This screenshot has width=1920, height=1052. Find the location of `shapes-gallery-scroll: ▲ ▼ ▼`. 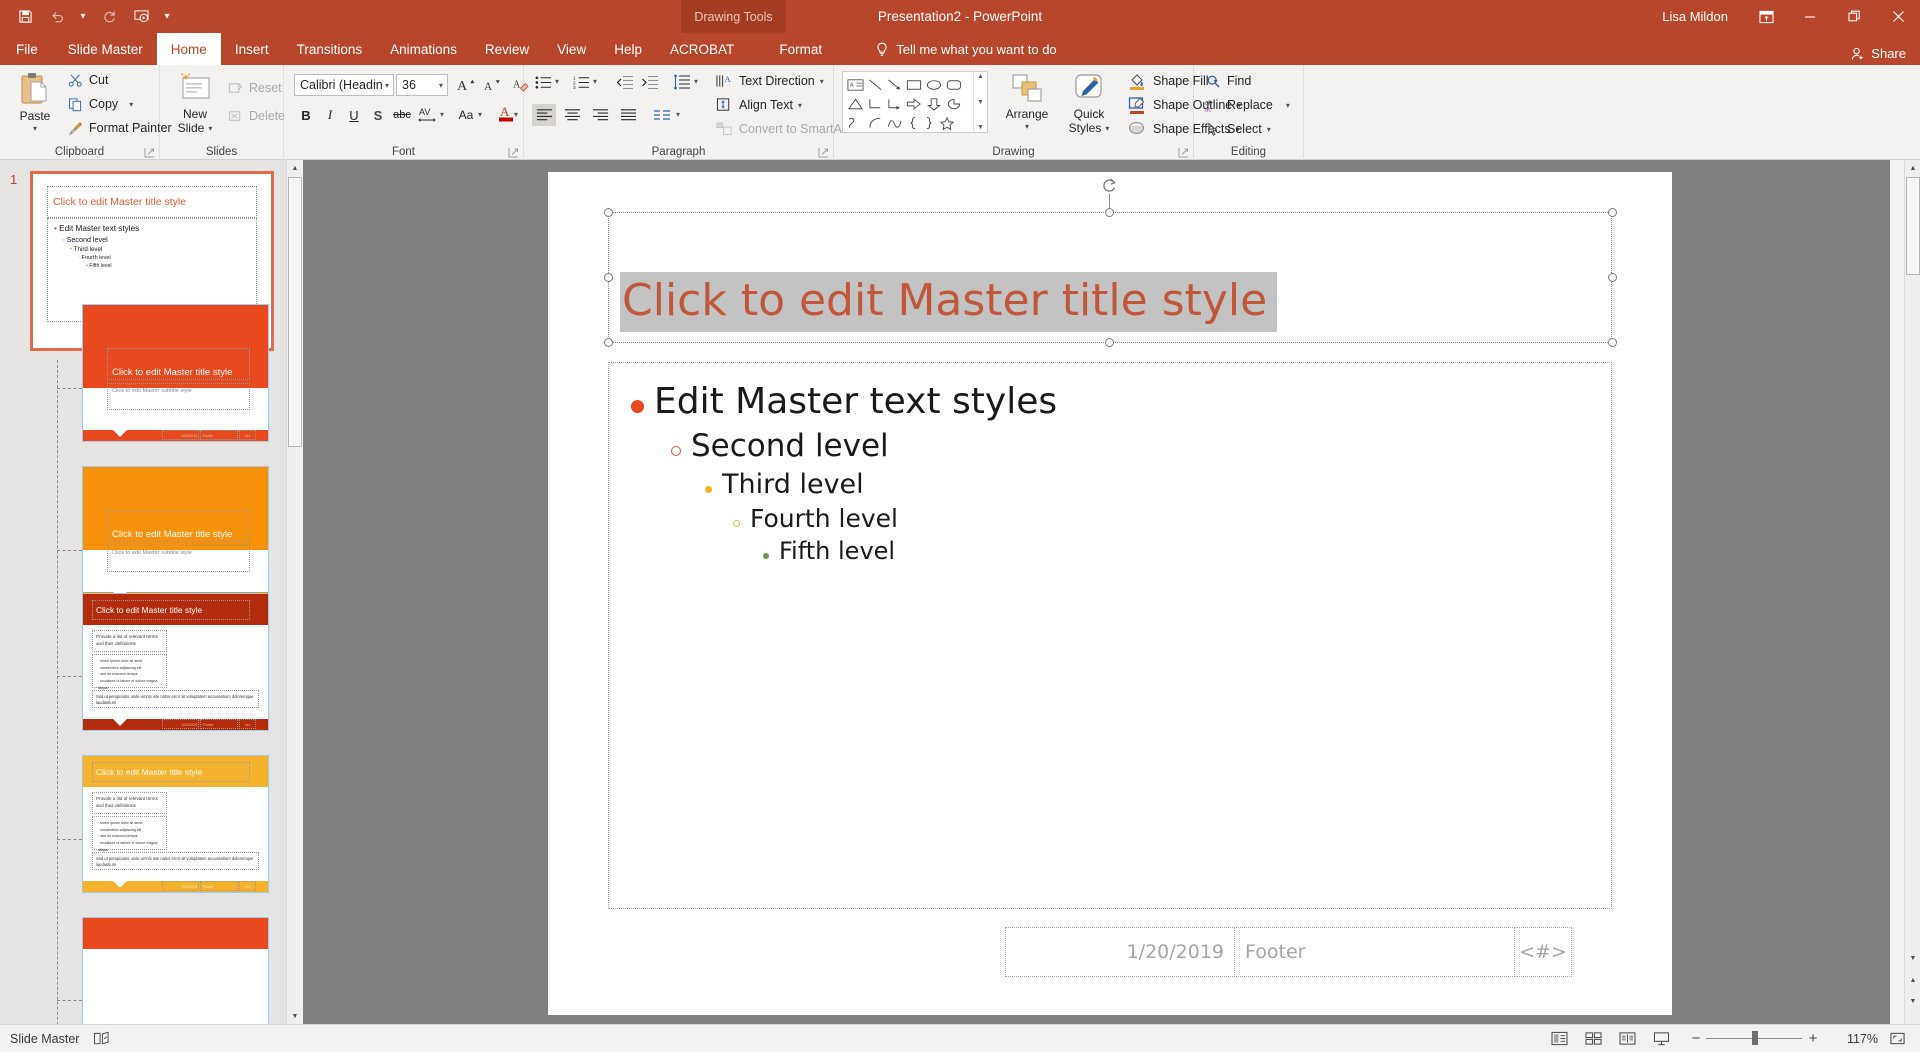

shapes-gallery-scroll: ▲ ▼ ▼ is located at coordinates (980, 102).